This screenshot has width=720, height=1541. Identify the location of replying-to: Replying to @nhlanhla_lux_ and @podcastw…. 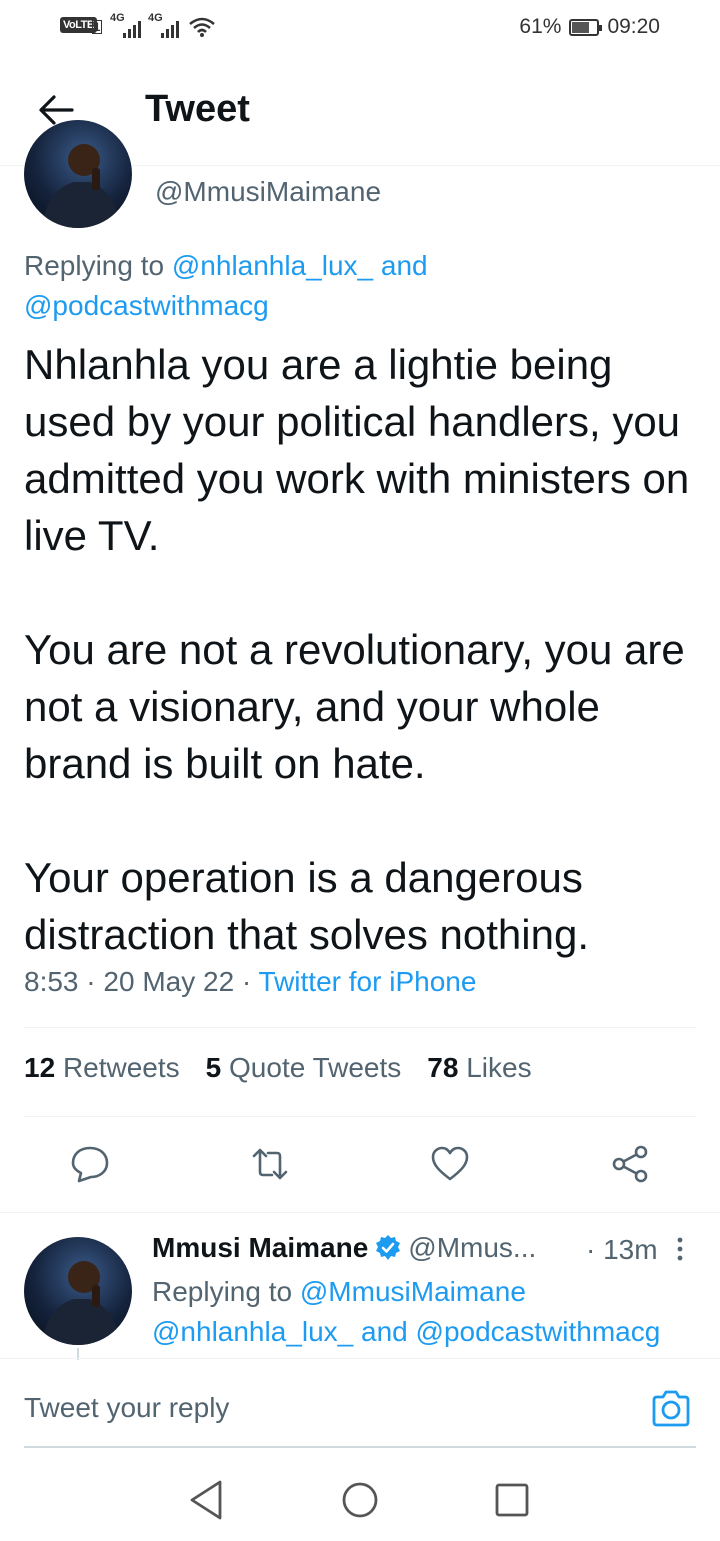
(226, 285).